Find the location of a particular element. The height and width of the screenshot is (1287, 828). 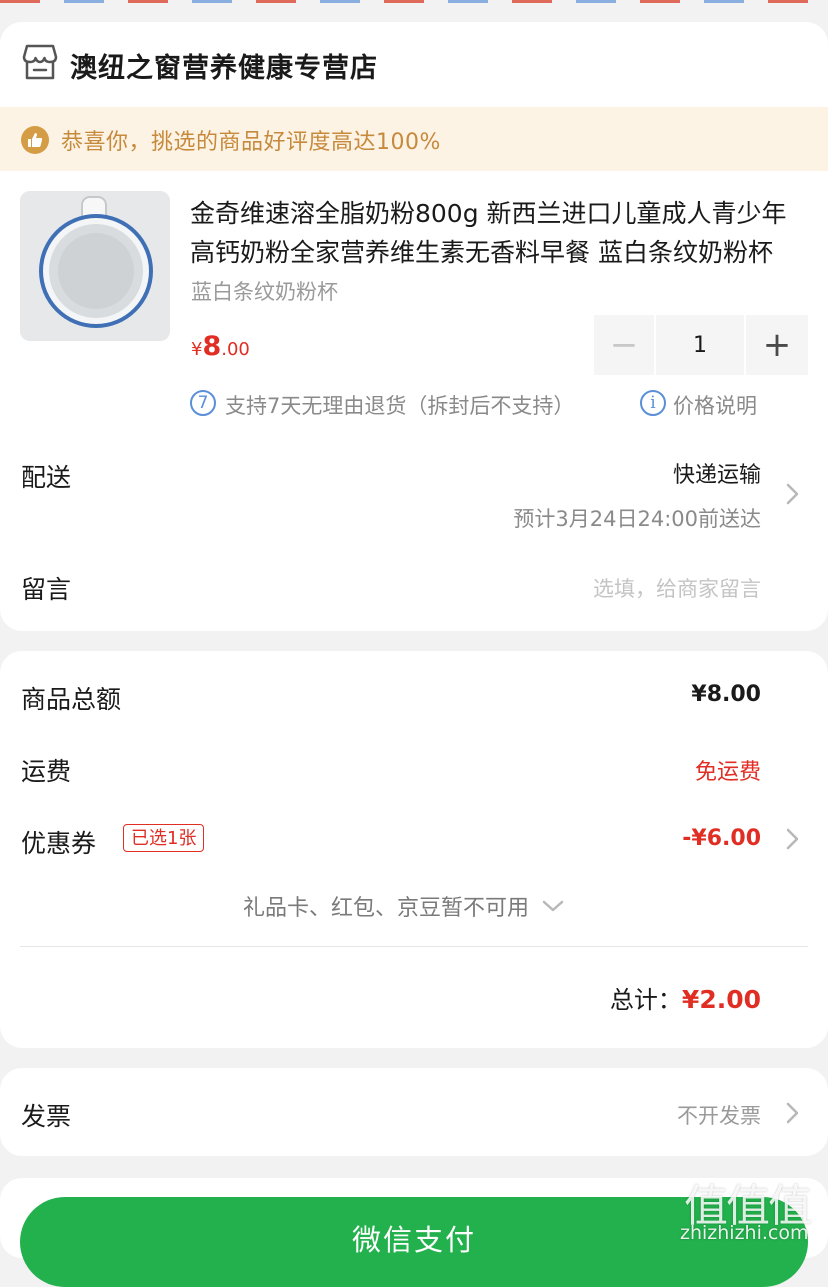

chevron-down-icon is located at coordinates (553, 906).